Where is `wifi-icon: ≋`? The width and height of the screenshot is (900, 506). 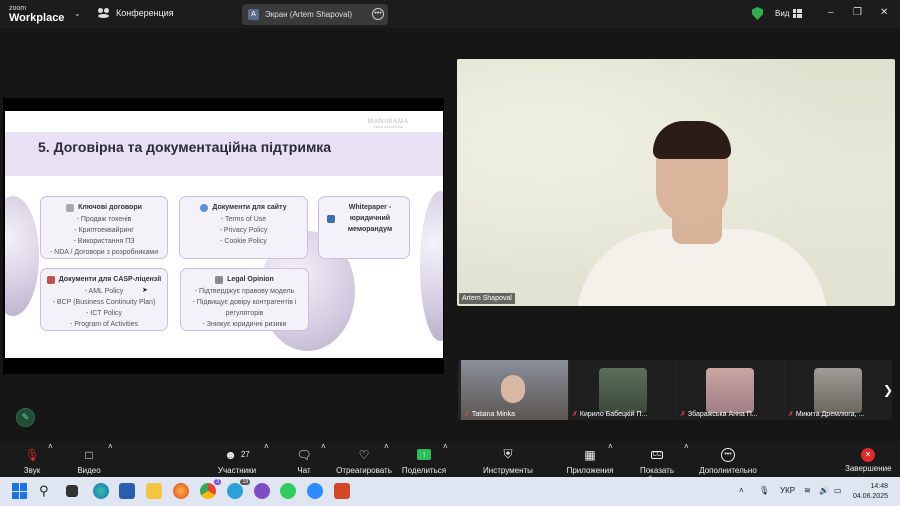 wifi-icon: ≋ is located at coordinates (807, 490).